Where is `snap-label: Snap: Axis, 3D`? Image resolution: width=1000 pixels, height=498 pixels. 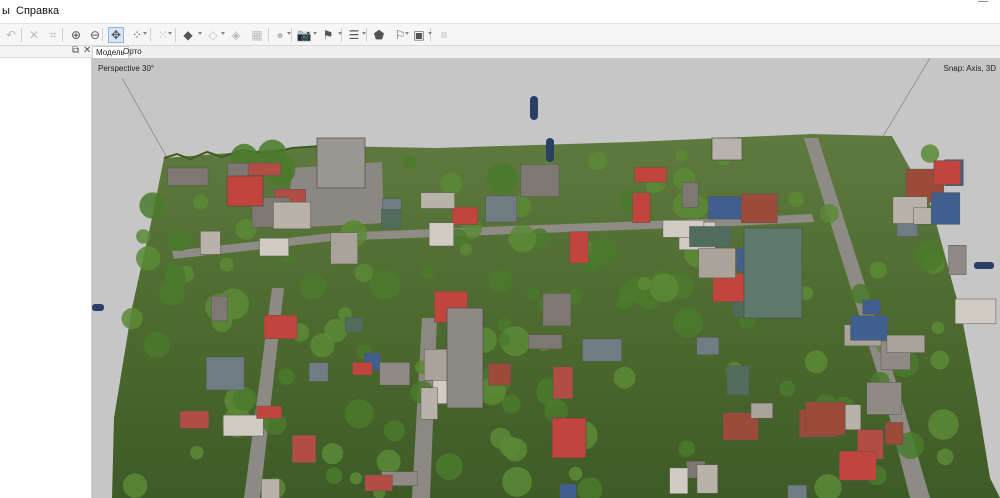
snap-label: Snap: Axis, 3D is located at coordinates (969, 68).